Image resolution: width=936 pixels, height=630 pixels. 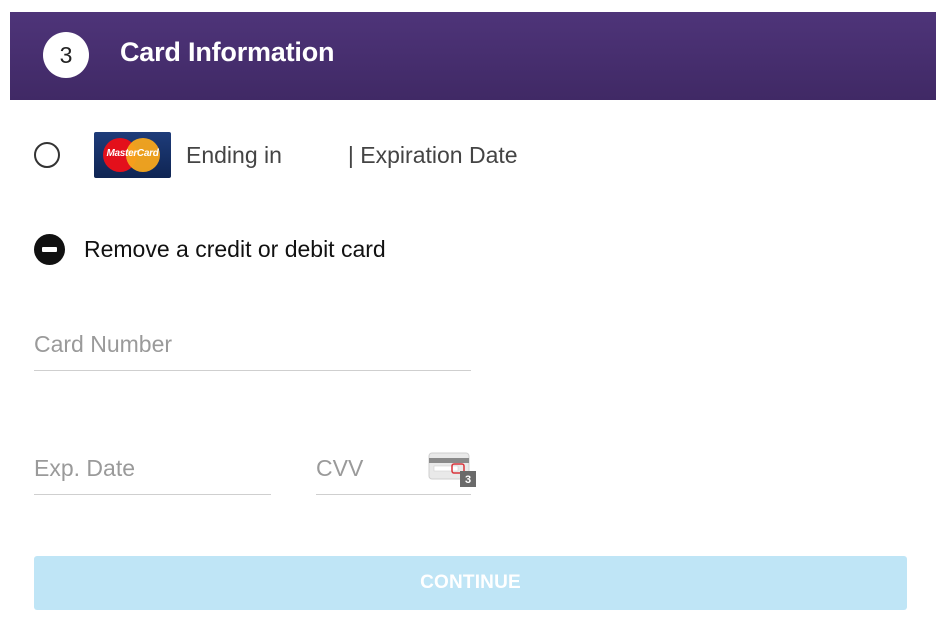 What do you see at coordinates (227, 52) in the screenshot?
I see `section-title: Card Information` at bounding box center [227, 52].